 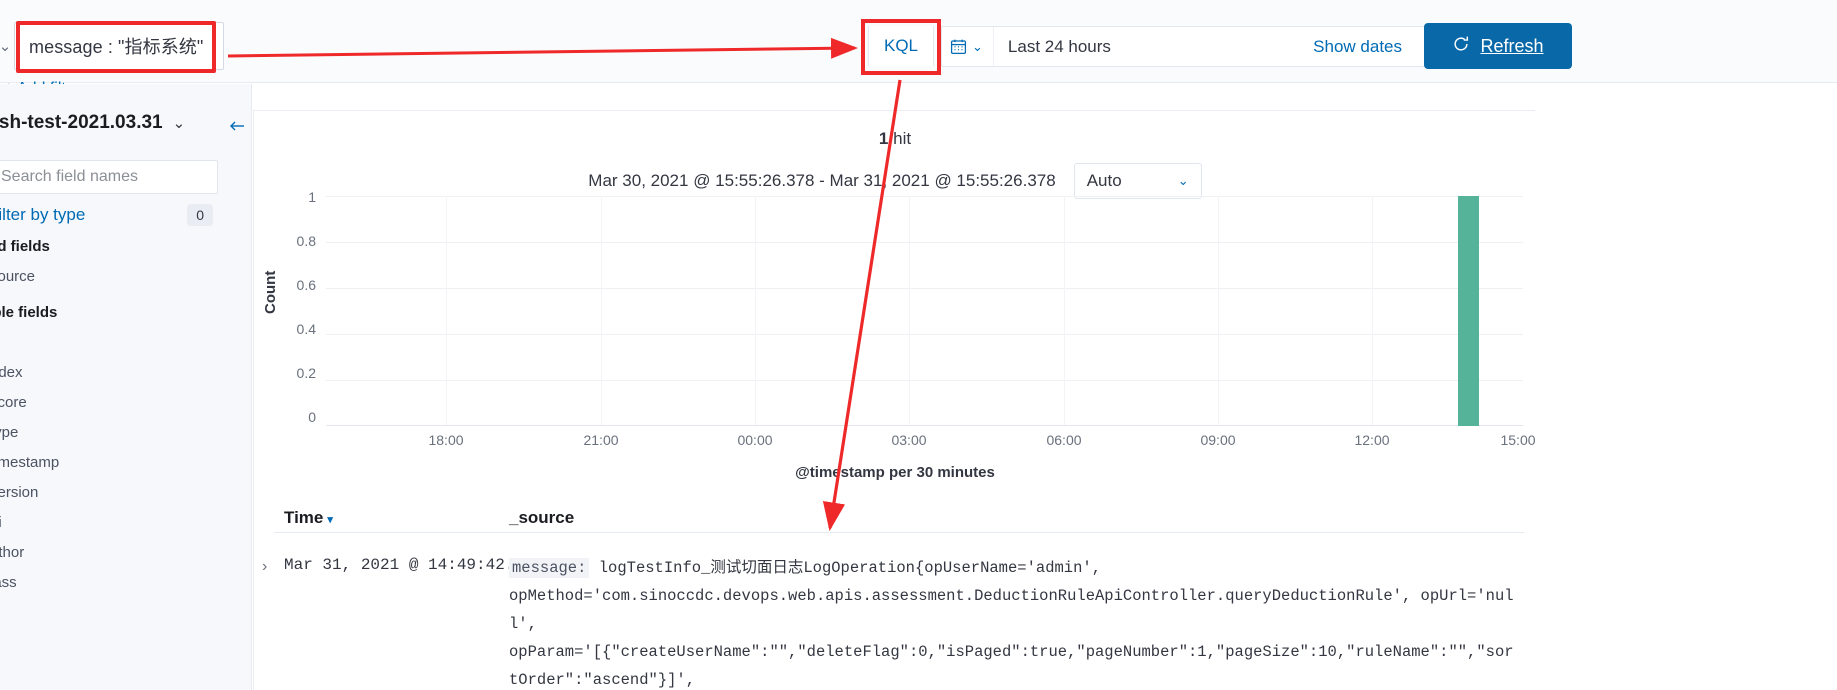 What do you see at coordinates (312, 417) in the screenshot?
I see `y-tick-0: 0` at bounding box center [312, 417].